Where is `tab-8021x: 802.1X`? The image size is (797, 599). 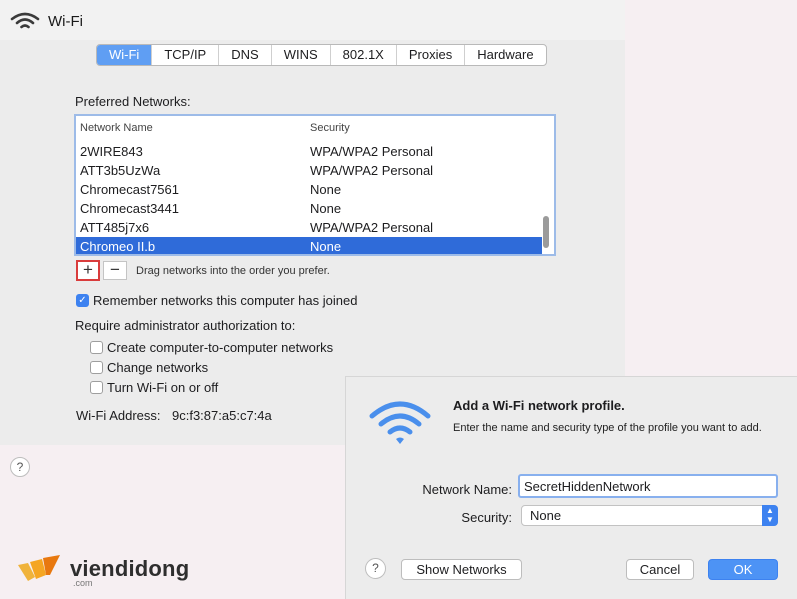 tab-8021x: 802.1X is located at coordinates (362, 55).